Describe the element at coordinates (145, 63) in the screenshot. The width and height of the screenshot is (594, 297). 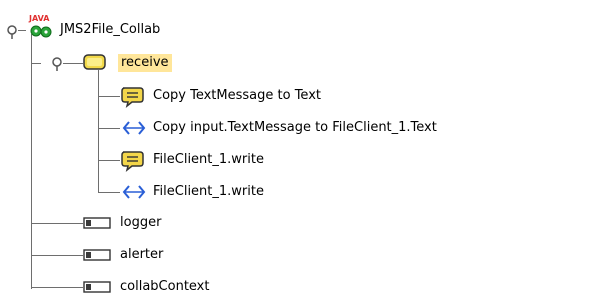
I see `receive-node-label: receive` at that location.